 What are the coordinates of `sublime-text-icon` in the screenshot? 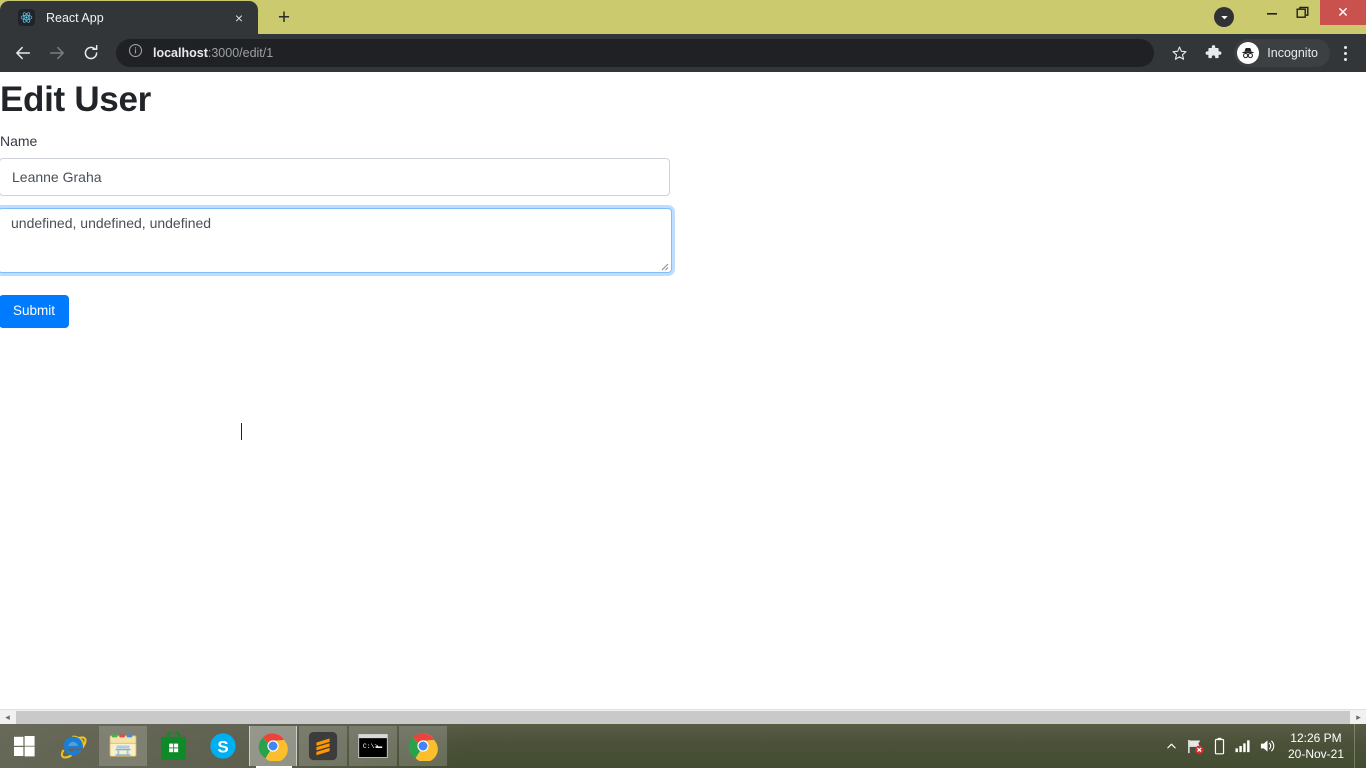 It's located at (323, 746).